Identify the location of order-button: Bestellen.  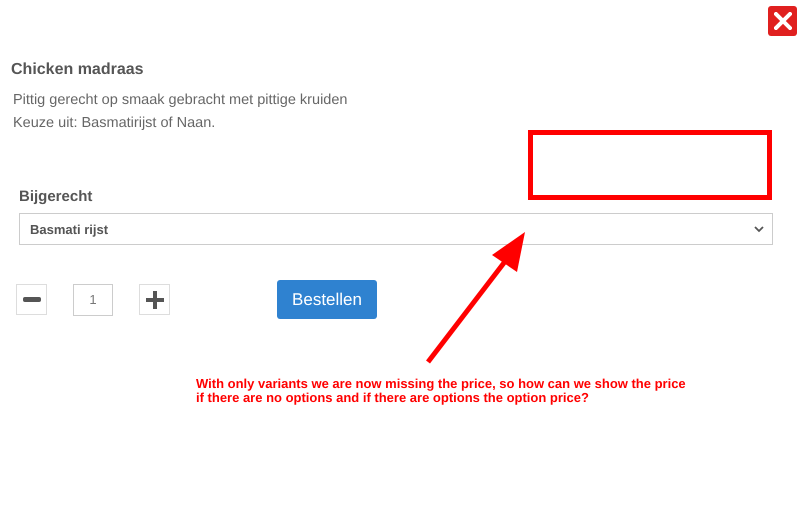
(327, 299).